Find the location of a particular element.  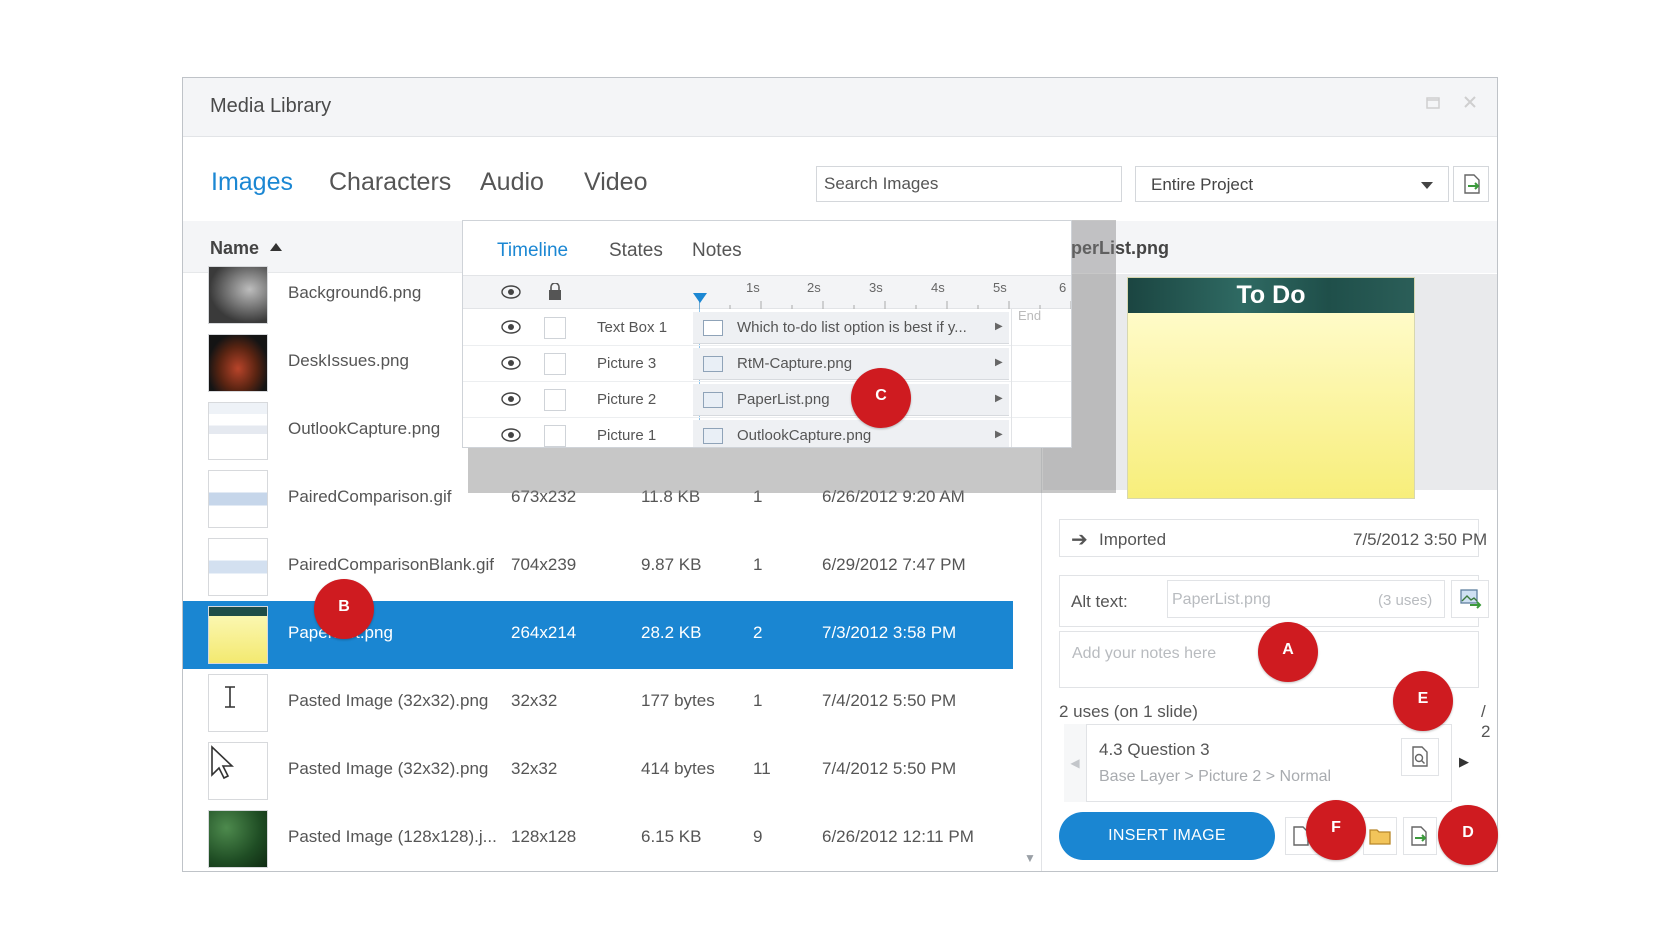

close-icon is located at coordinates (1470, 103).